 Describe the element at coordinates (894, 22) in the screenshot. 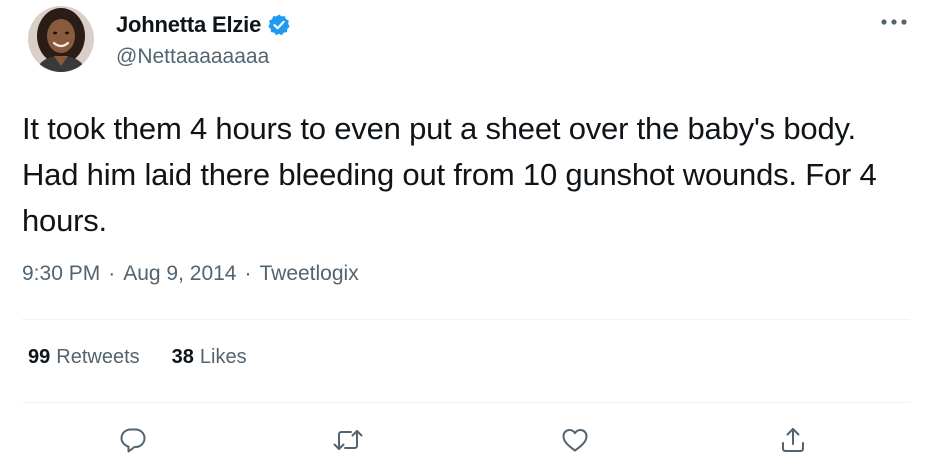

I see `more-options-icon` at that location.